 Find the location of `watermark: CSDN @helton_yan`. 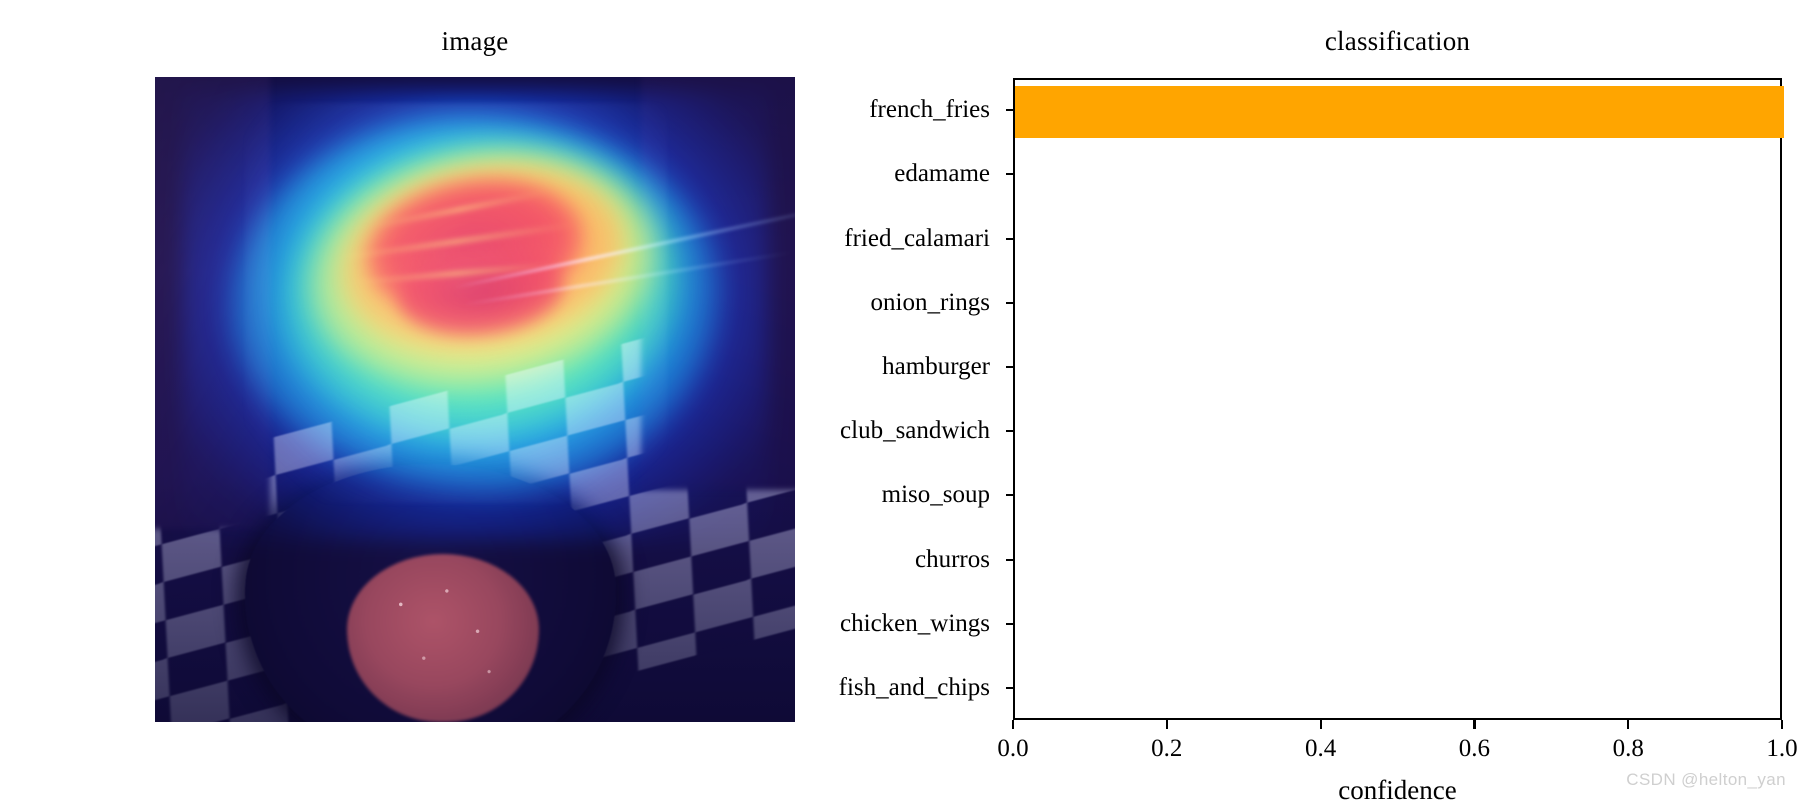

watermark: CSDN @helton_yan is located at coordinates (1706, 779).